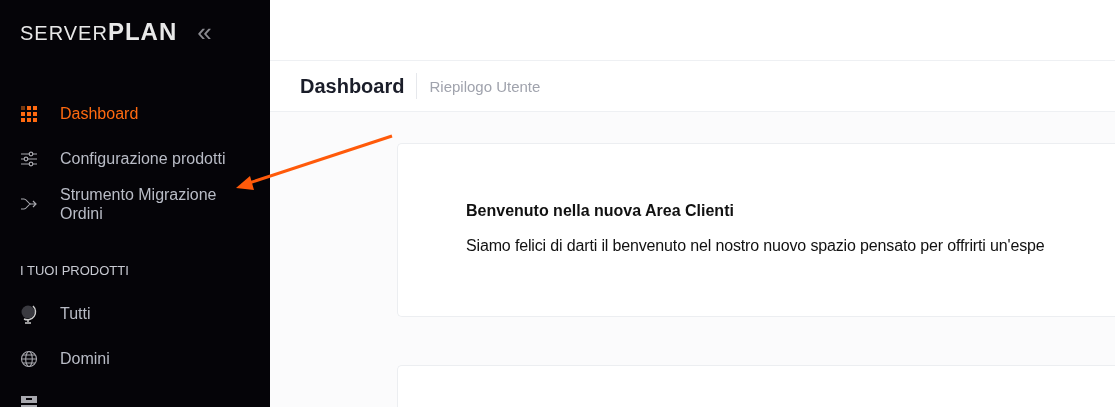  Describe the element at coordinates (135, 313) in the screenshot. I see `nav-item: Tutti` at that location.